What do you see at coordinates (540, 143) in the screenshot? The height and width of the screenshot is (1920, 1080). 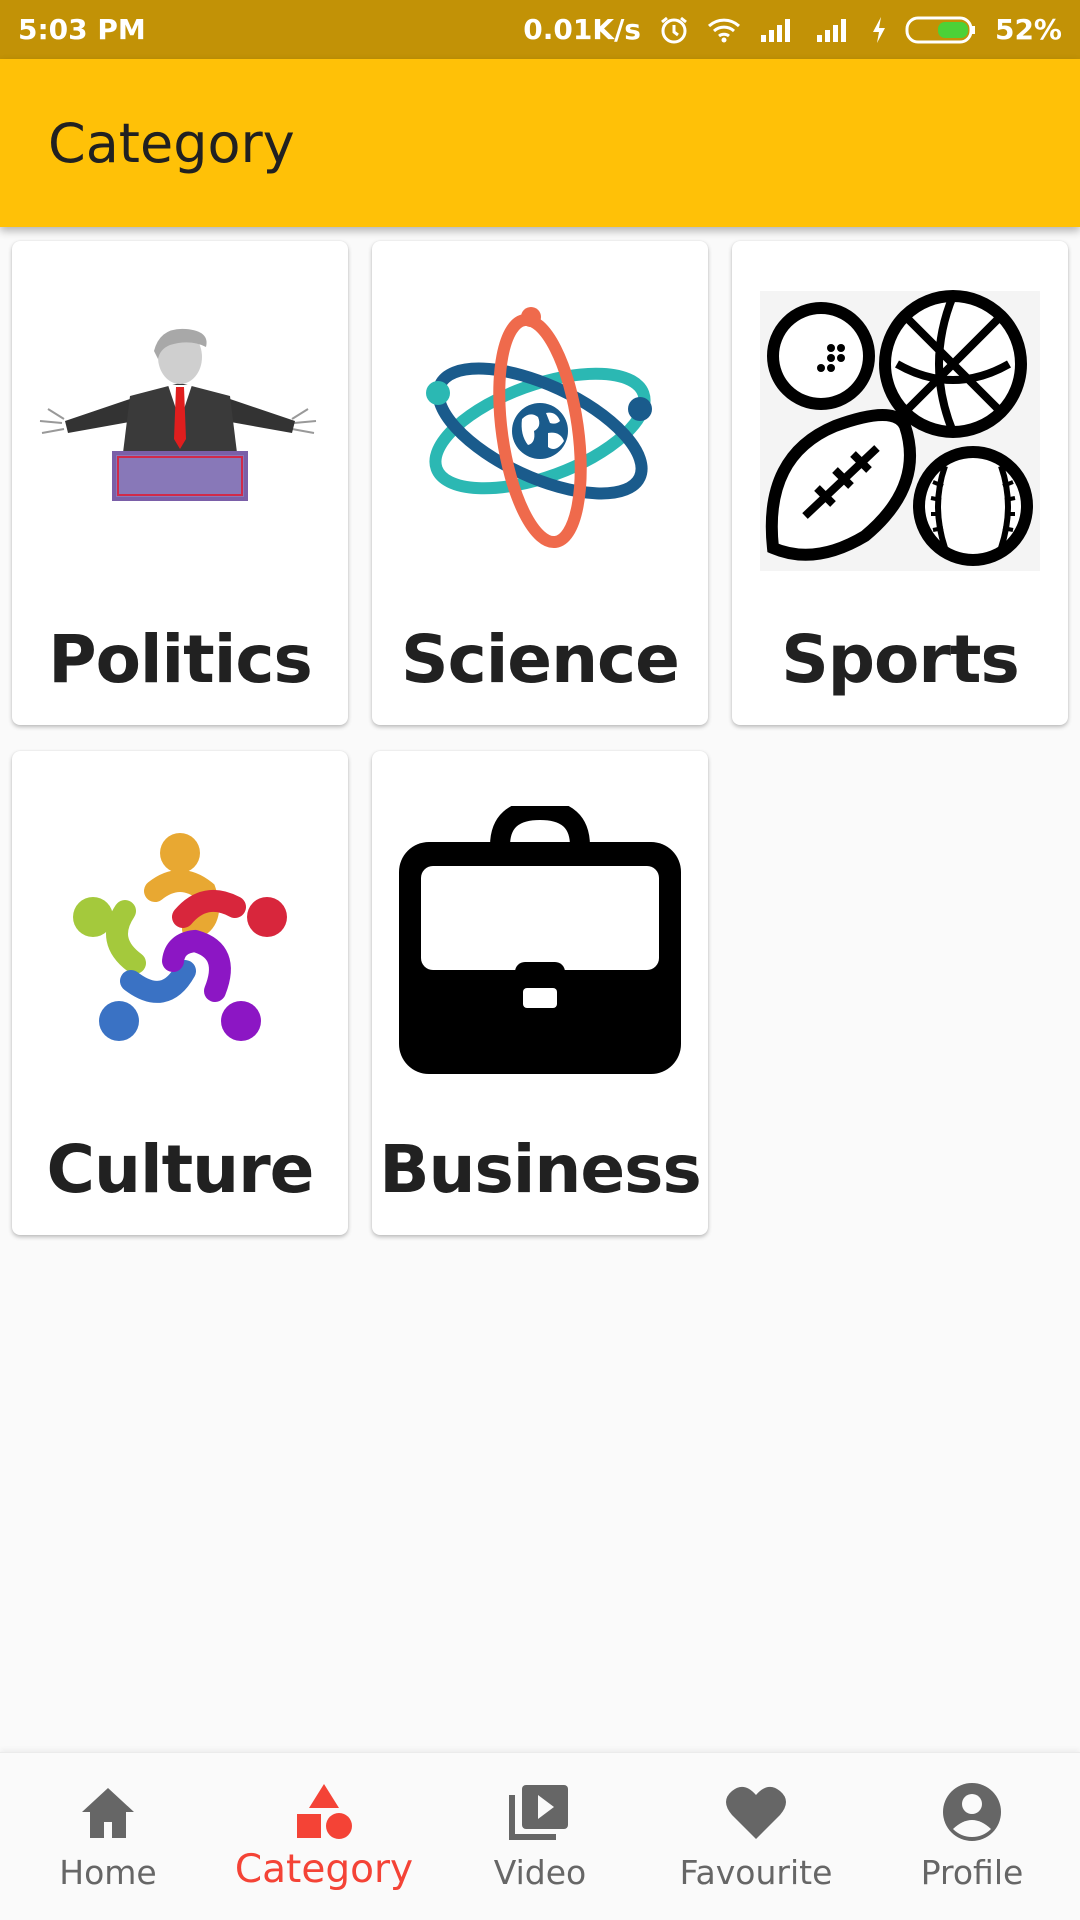 I see `app-bar: Category` at bounding box center [540, 143].